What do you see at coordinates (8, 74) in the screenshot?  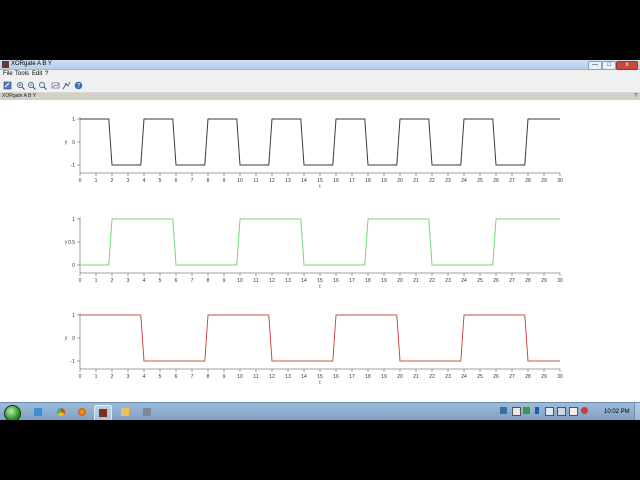 I see `menu-file: File` at bounding box center [8, 74].